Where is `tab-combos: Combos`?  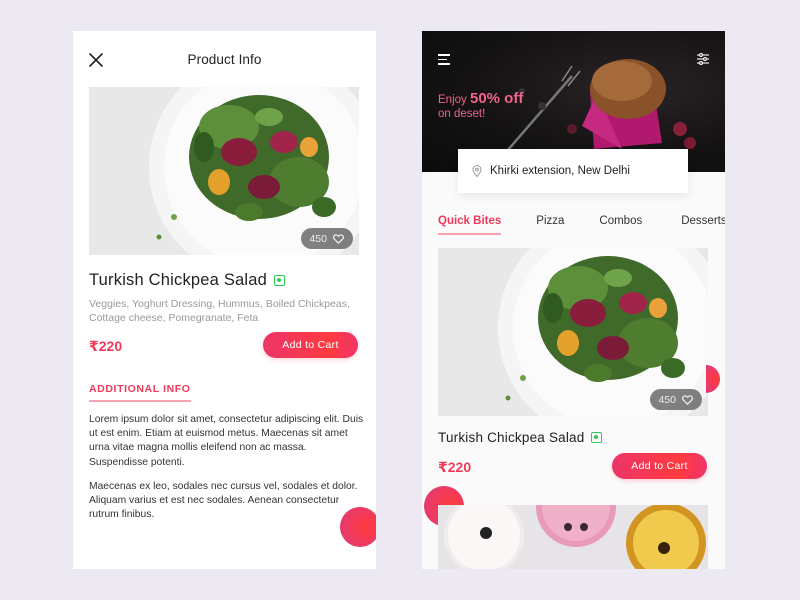
tab-combos: Combos is located at coordinates (620, 225).